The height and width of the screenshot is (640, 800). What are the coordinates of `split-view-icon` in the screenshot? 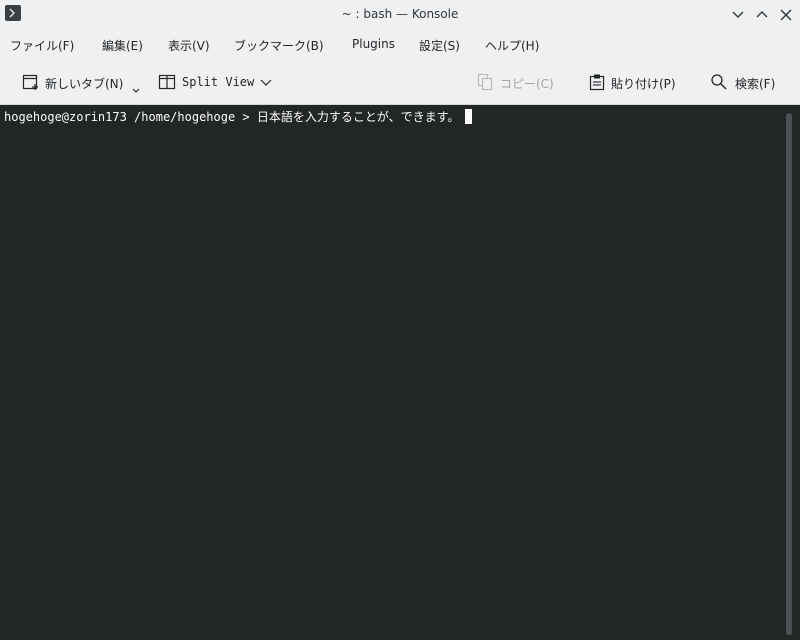 It's located at (167, 82).